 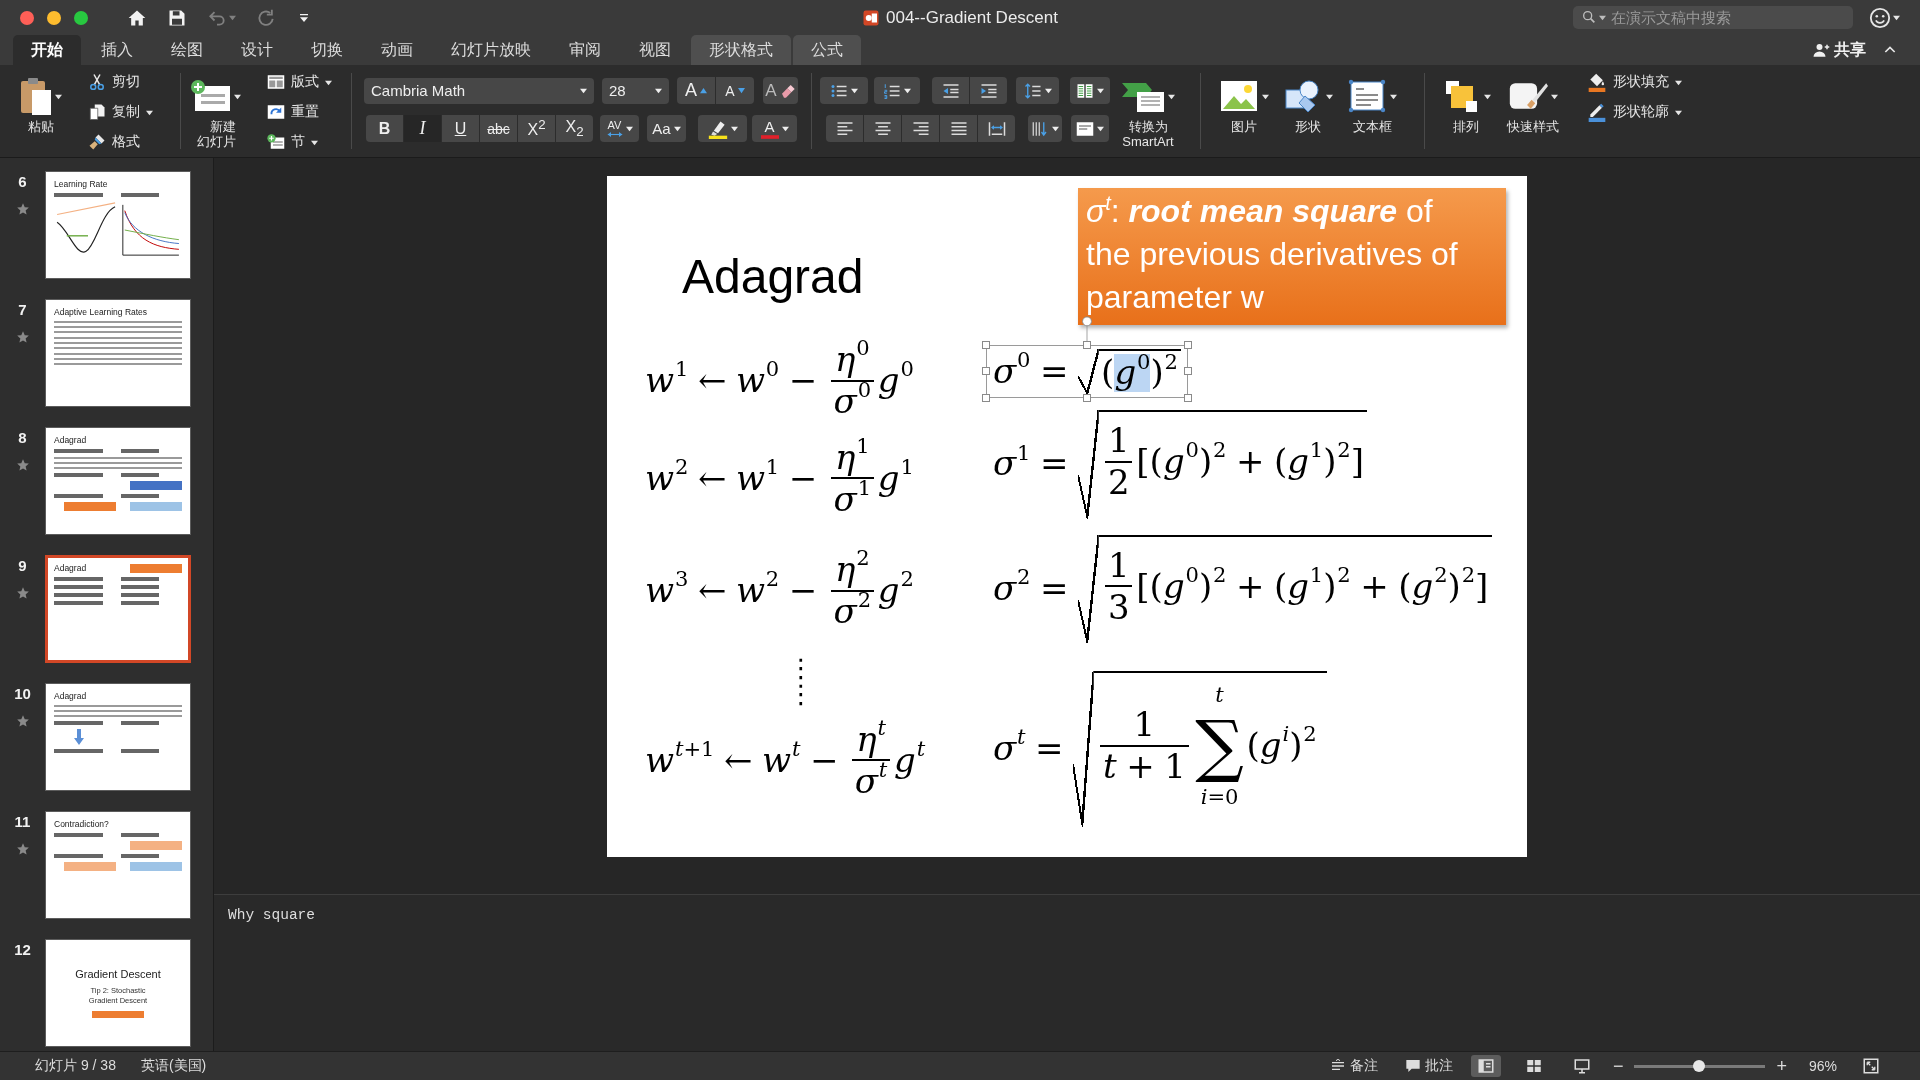 What do you see at coordinates (1634, 112) in the screenshot?
I see `shape-outline-button: 形状轮廓` at bounding box center [1634, 112].